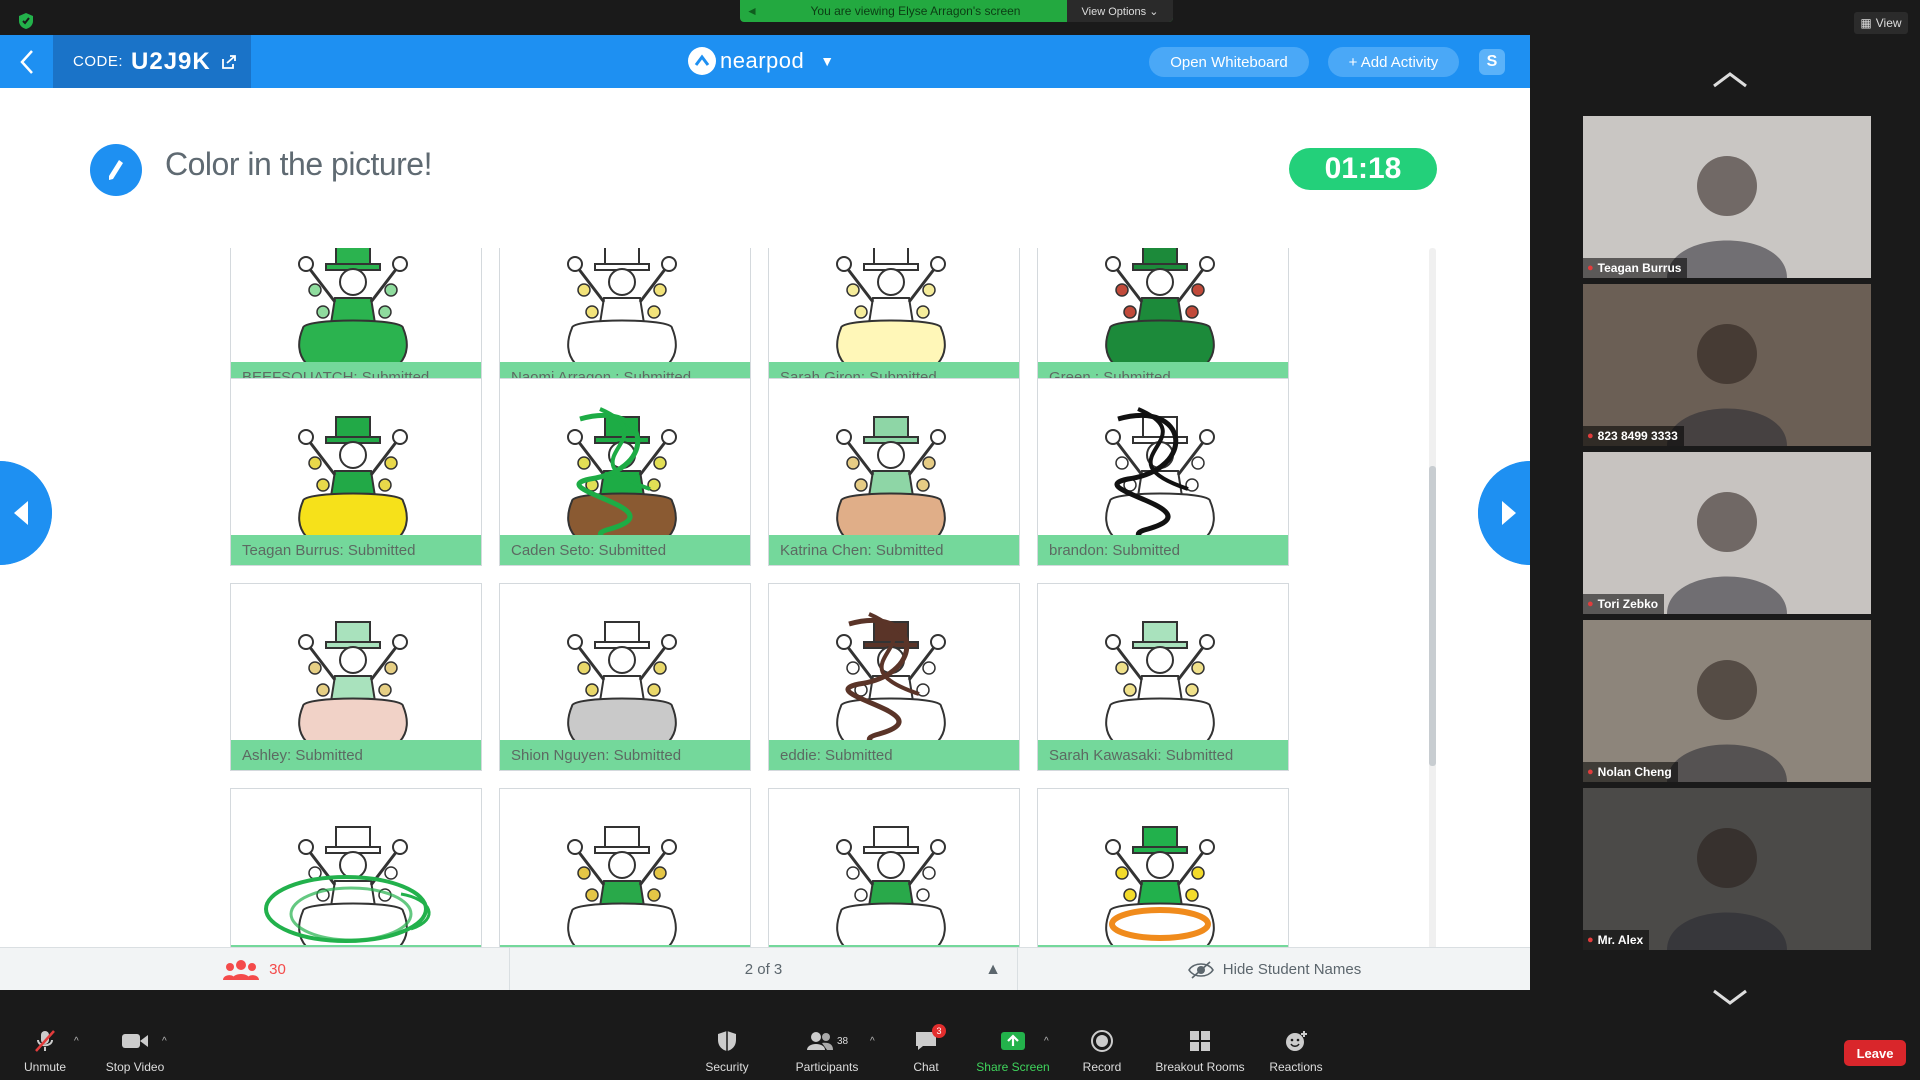 Image resolution: width=1920 pixels, height=1080 pixels. What do you see at coordinates (1296, 1053) in the screenshot?
I see `reactions-button: Reactions` at bounding box center [1296, 1053].